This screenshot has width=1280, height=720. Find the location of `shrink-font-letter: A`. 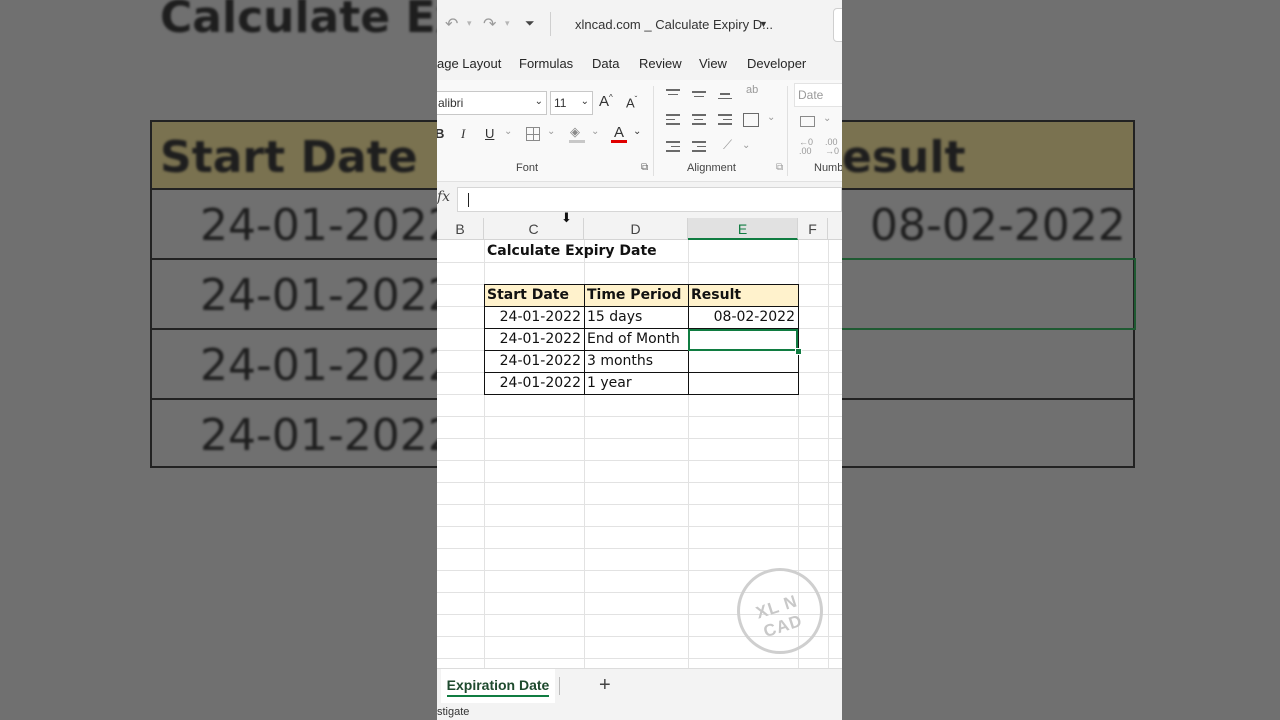

shrink-font-letter: A is located at coordinates (630, 103).